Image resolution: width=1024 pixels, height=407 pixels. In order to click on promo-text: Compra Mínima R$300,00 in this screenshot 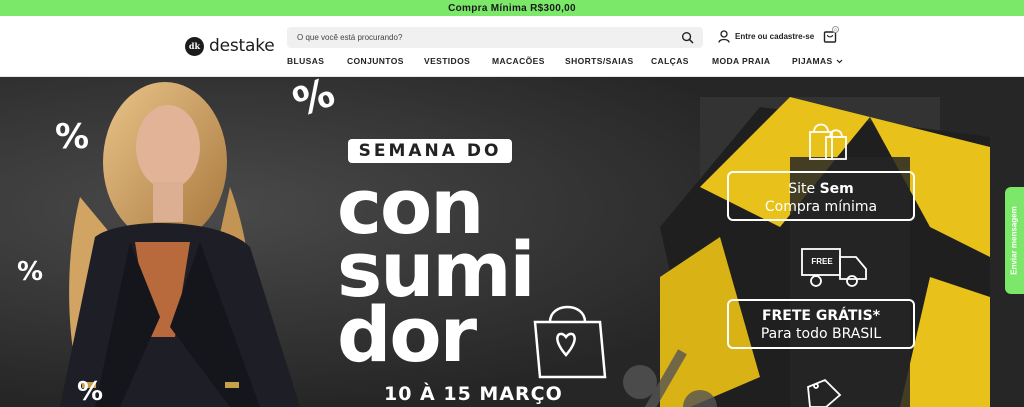, I will do `click(512, 8)`.